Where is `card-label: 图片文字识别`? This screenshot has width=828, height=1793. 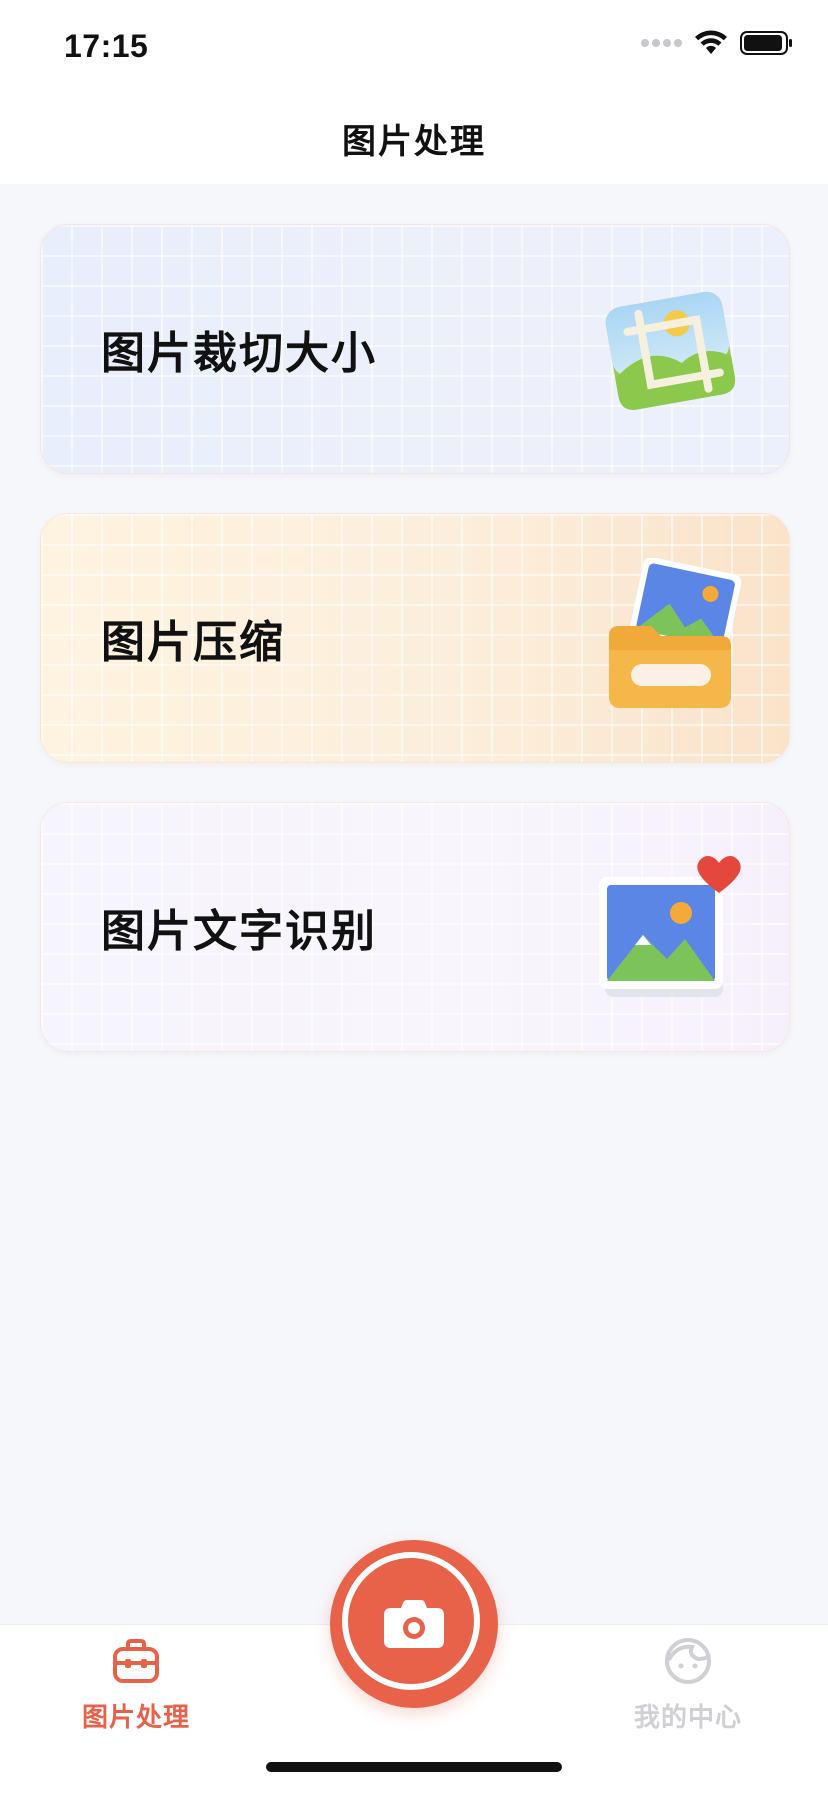
card-label: 图片文字识别 is located at coordinates (239, 931).